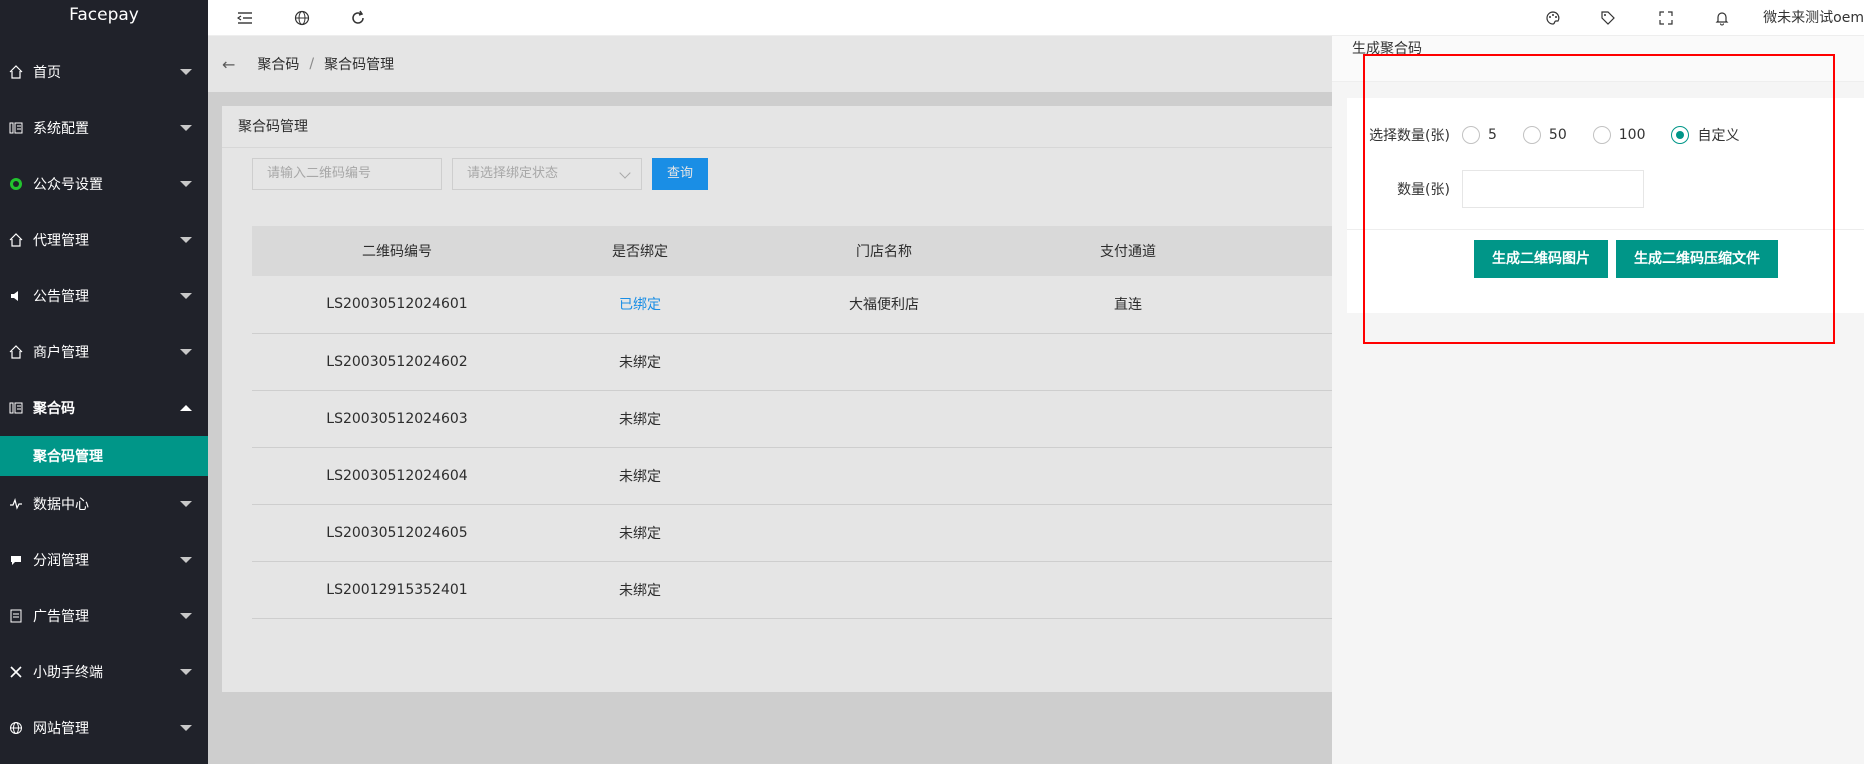 Image resolution: width=1864 pixels, height=764 pixels. What do you see at coordinates (54, 409) in the screenshot?
I see `sidebar-item-label: 聚合码` at bounding box center [54, 409].